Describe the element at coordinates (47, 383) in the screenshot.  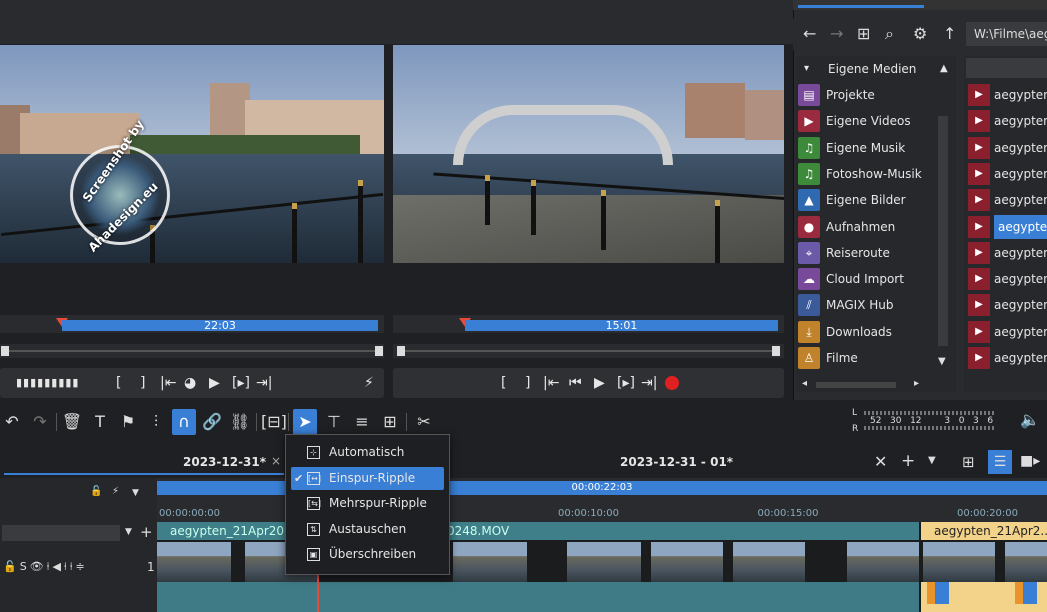
I see `jog-wheel: ▮▮▮▮▮▮▮▮▮` at that location.